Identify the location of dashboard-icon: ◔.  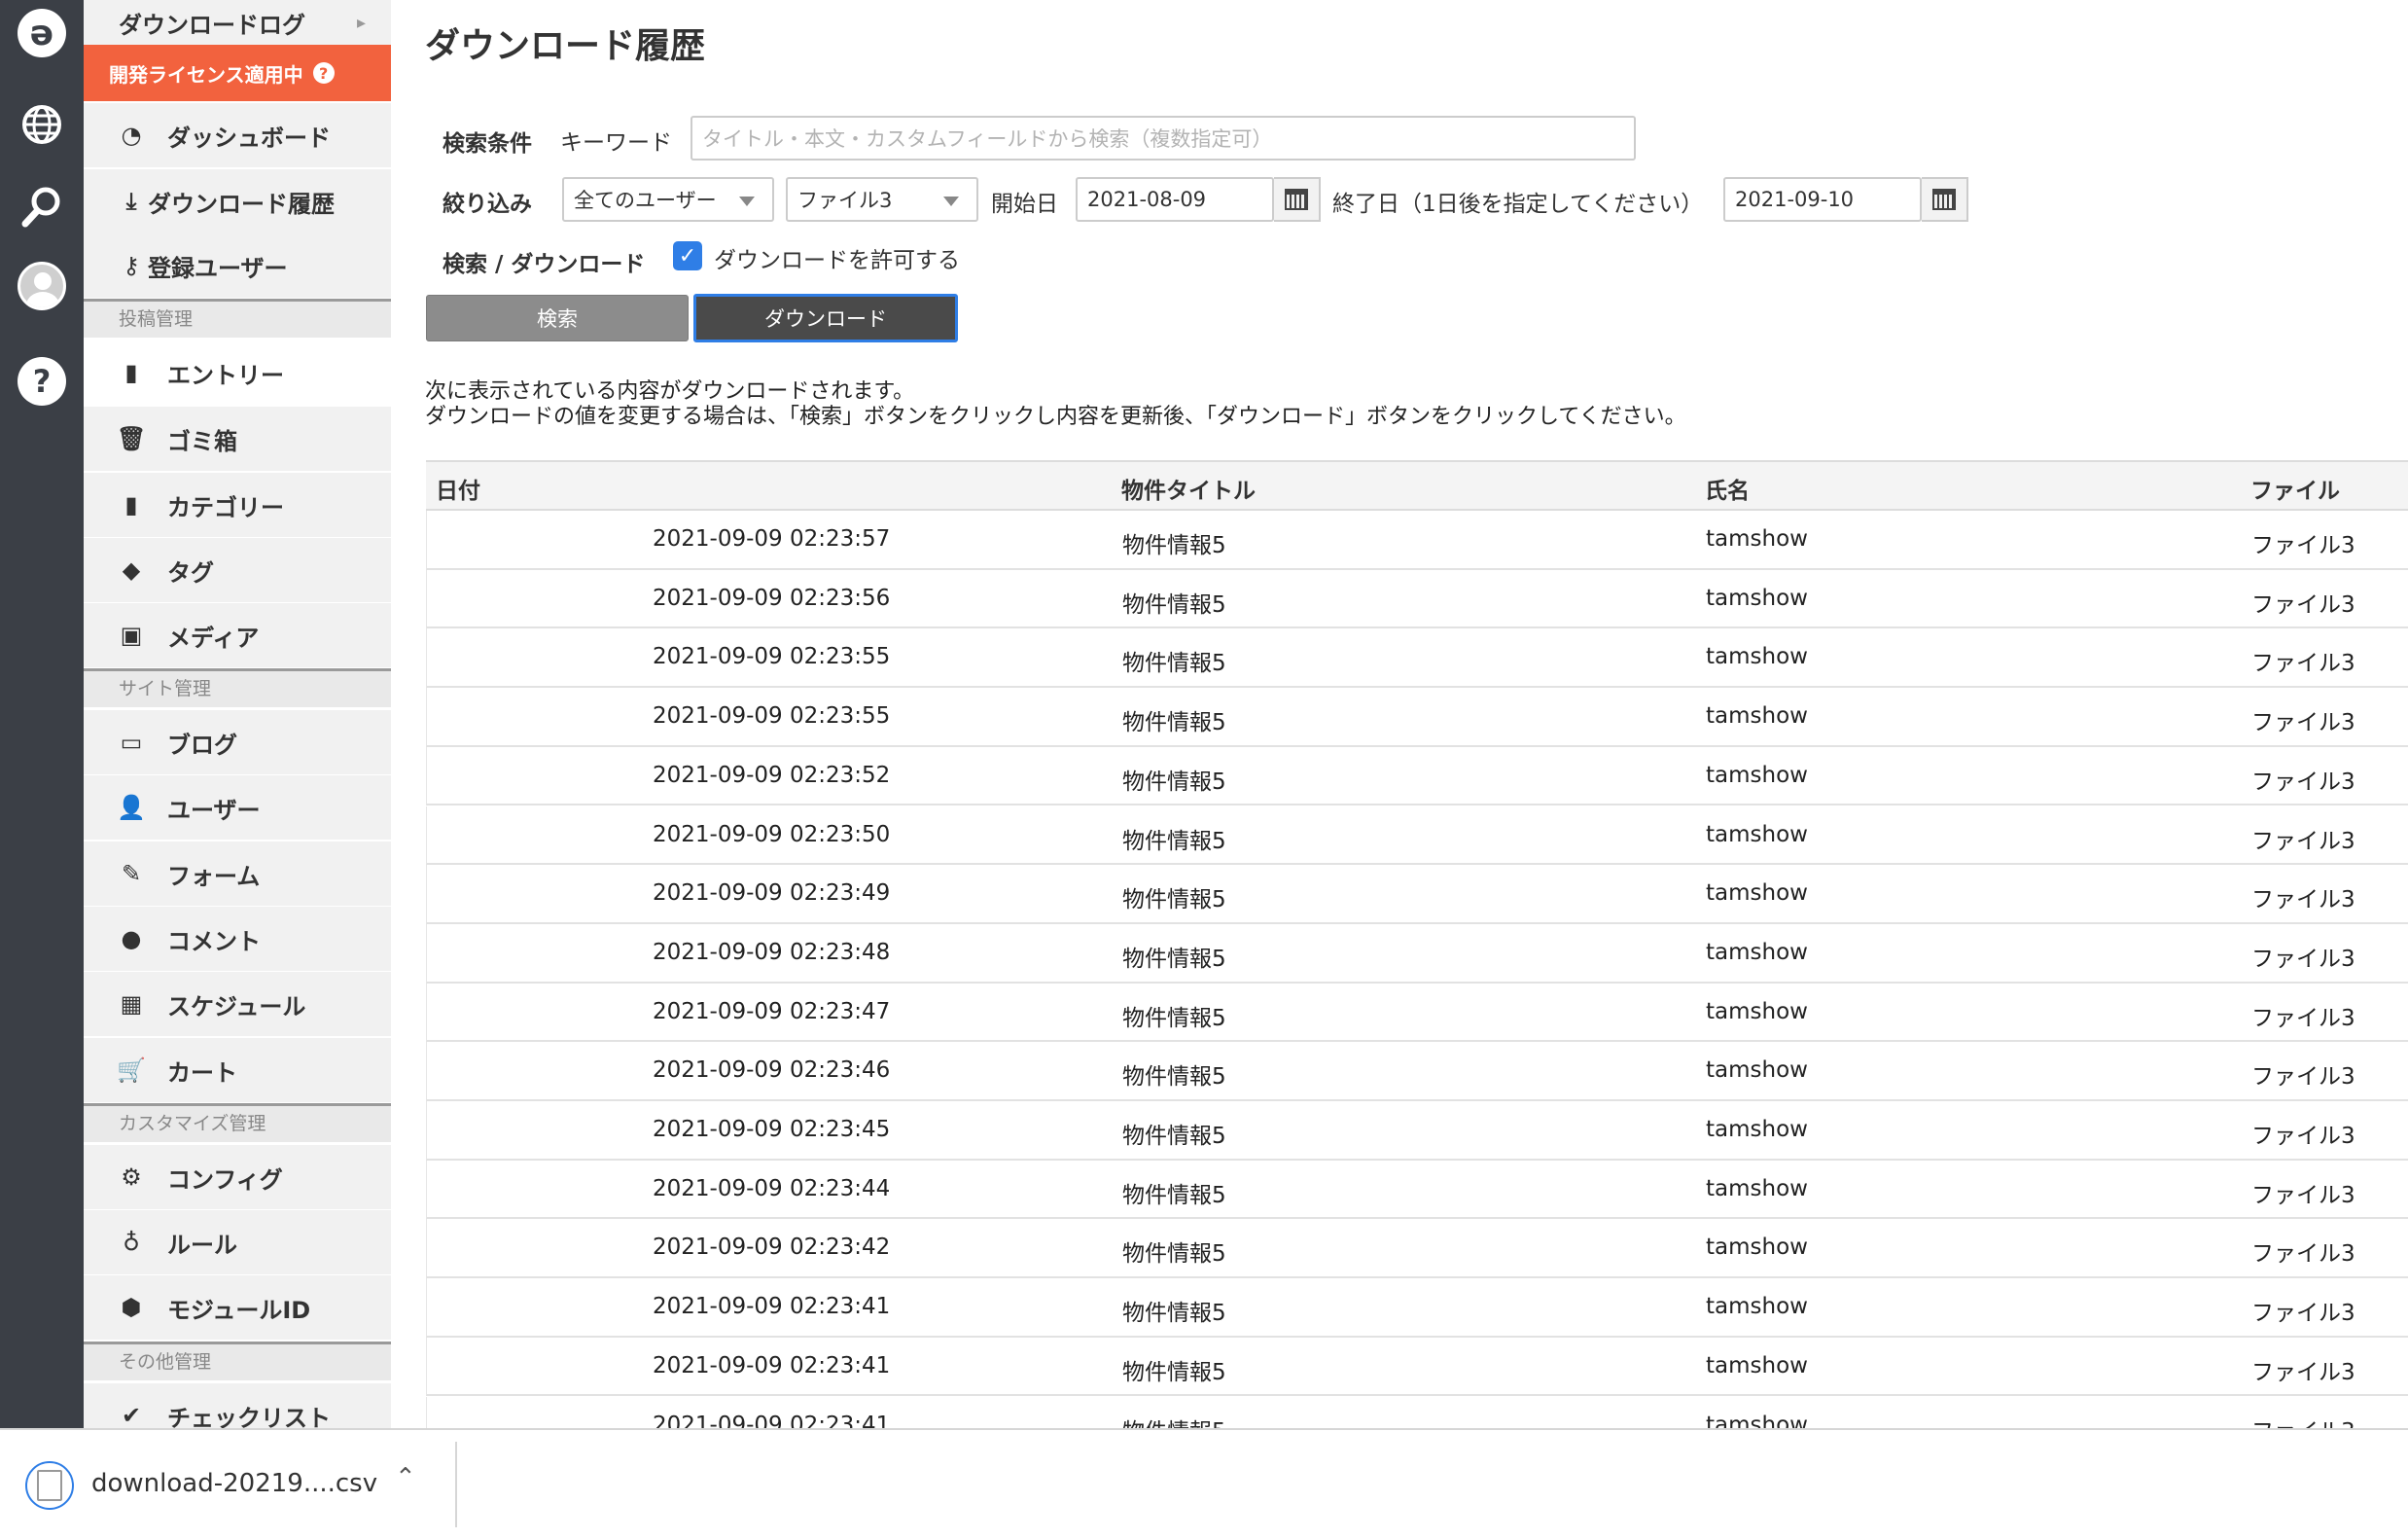
(131, 135).